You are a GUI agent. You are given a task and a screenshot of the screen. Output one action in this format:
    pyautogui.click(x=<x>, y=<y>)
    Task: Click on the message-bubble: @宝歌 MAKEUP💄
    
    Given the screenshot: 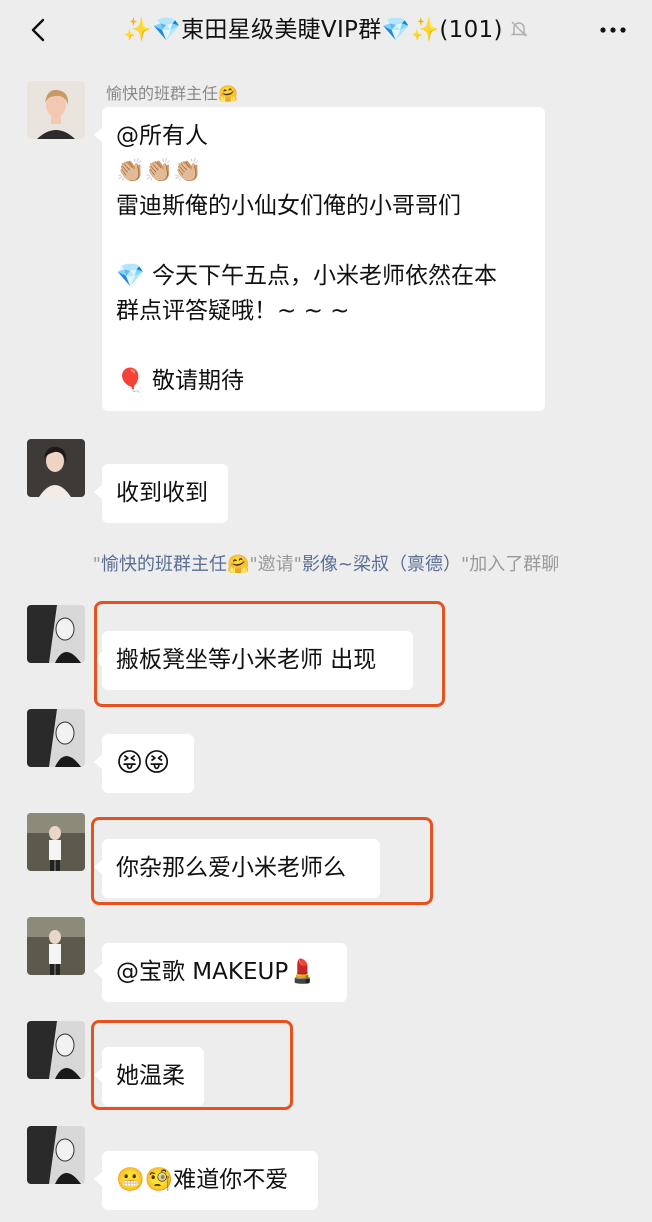 What is the action you would take?
    pyautogui.click(x=220, y=972)
    